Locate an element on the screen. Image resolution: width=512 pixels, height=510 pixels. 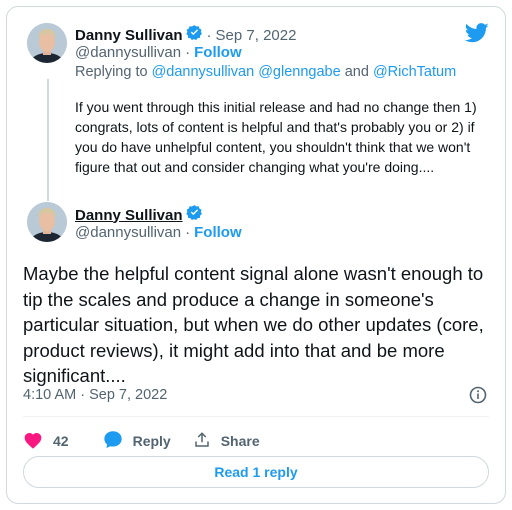
twitter-bird-icon is located at coordinates (476, 35).